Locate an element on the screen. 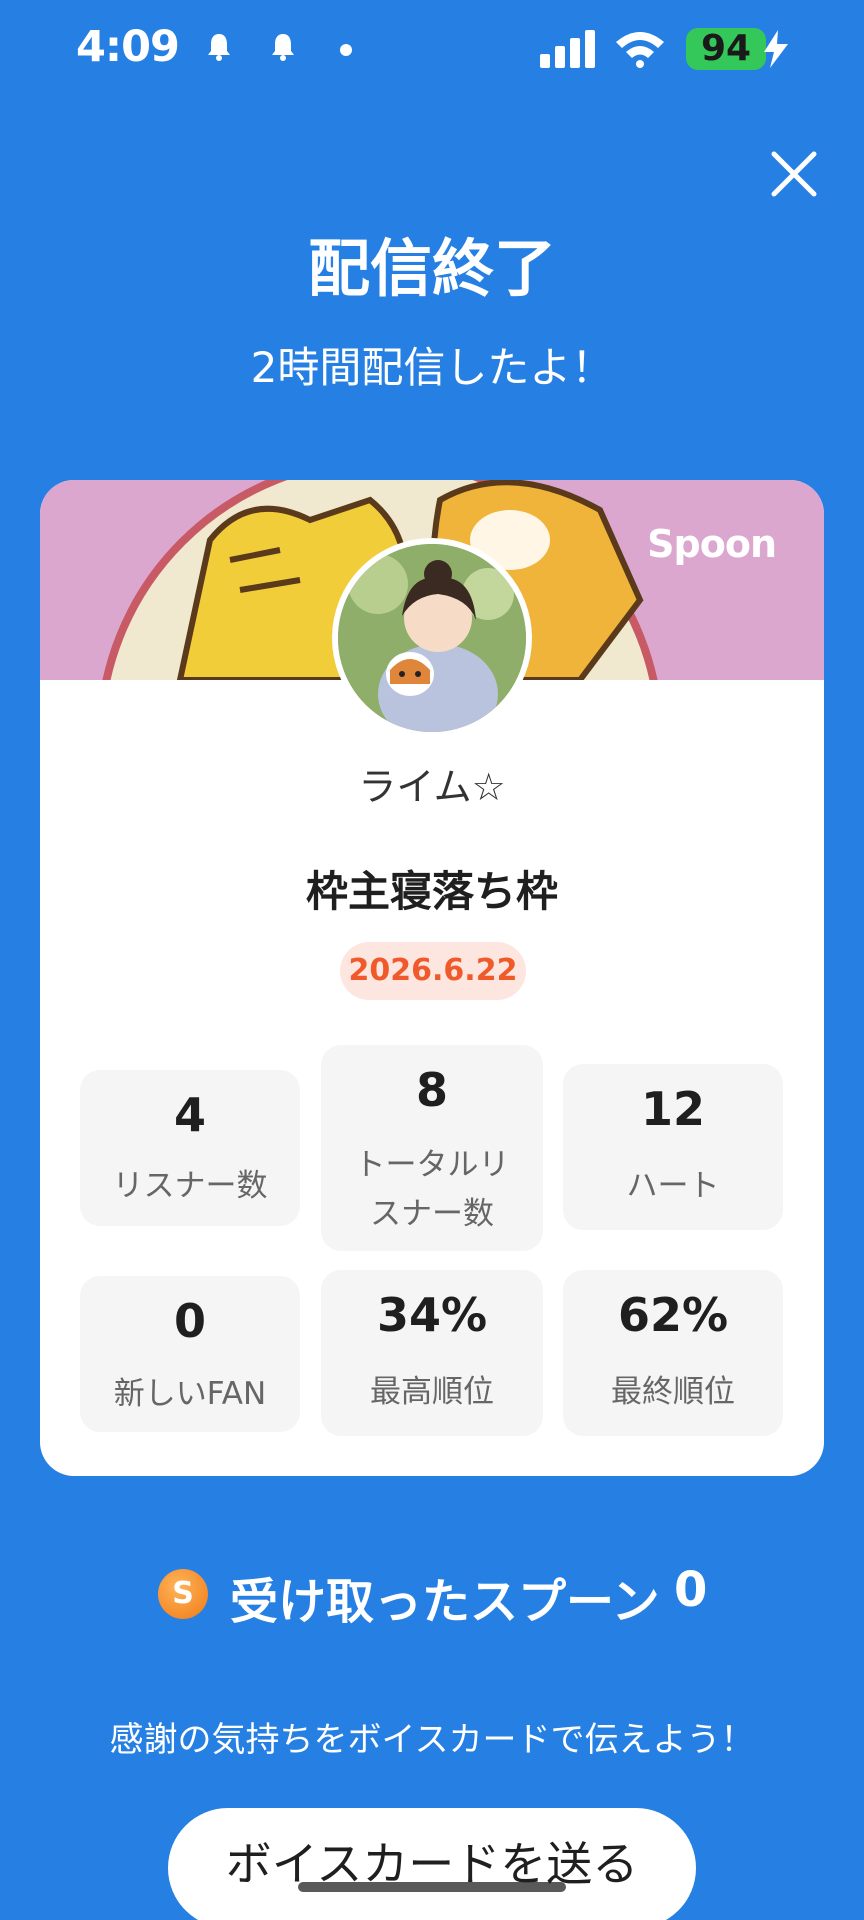 The height and width of the screenshot is (1920, 864). stat-highest-rank: 34% 最高順位 is located at coordinates (432, 1353).